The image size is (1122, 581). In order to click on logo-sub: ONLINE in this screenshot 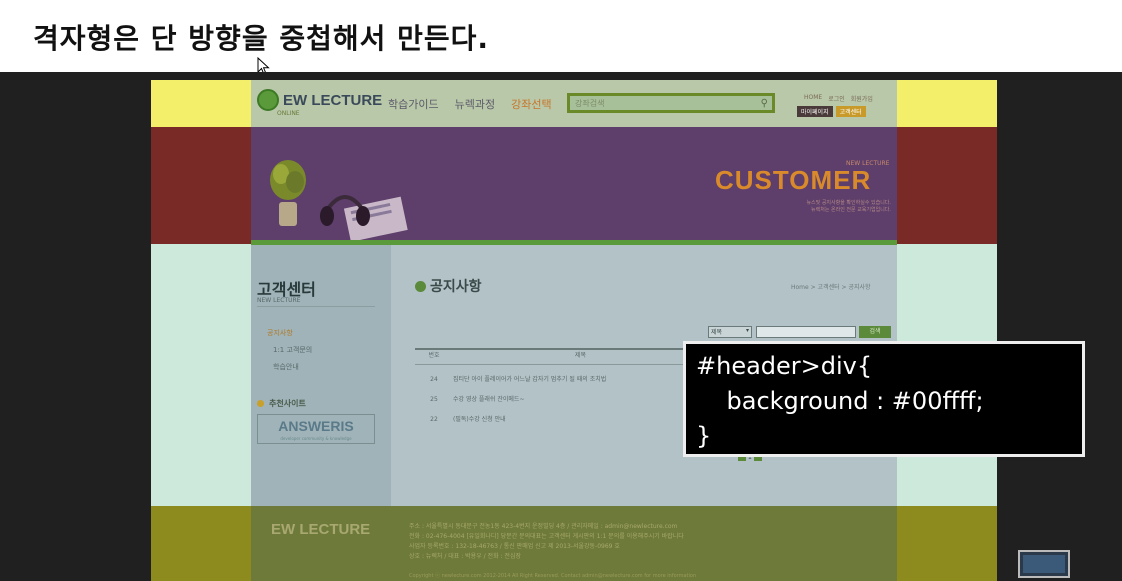, I will do `click(288, 113)`.